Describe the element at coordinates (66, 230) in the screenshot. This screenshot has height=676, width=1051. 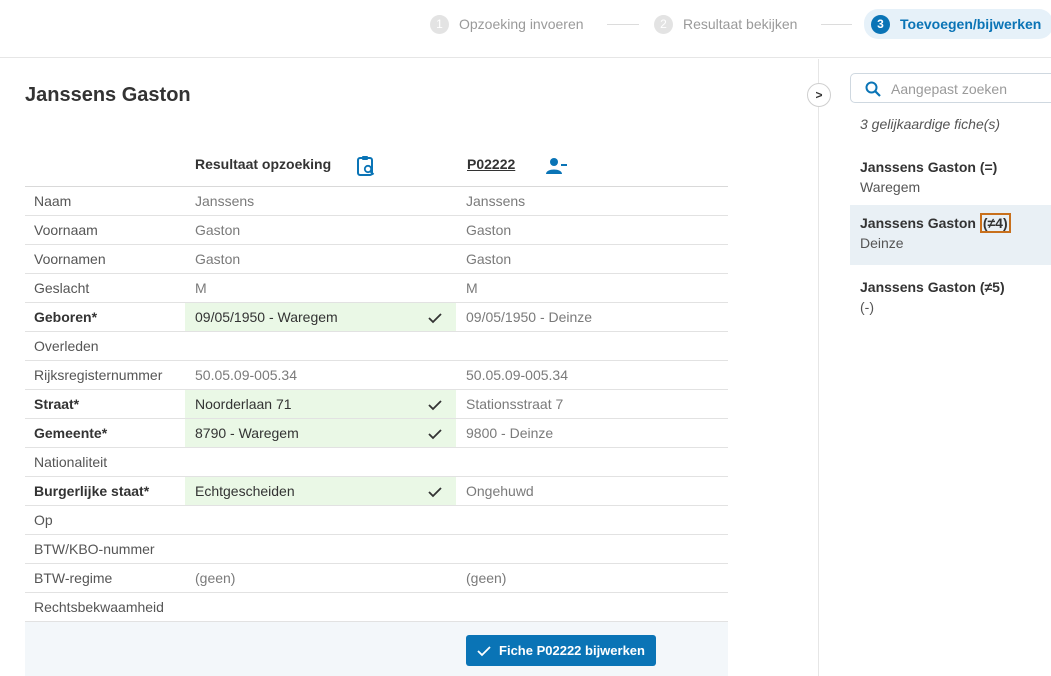
I see `row-label: Voornaam` at that location.